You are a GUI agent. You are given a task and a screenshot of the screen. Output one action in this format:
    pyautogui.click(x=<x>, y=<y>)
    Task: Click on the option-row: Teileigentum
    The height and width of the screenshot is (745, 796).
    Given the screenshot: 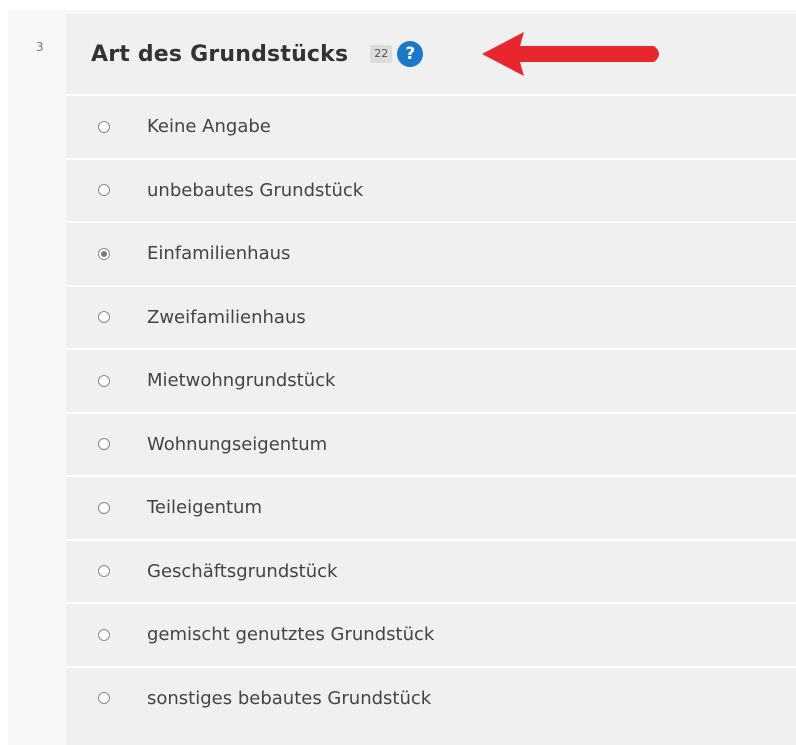 What is the action you would take?
    pyautogui.click(x=431, y=507)
    